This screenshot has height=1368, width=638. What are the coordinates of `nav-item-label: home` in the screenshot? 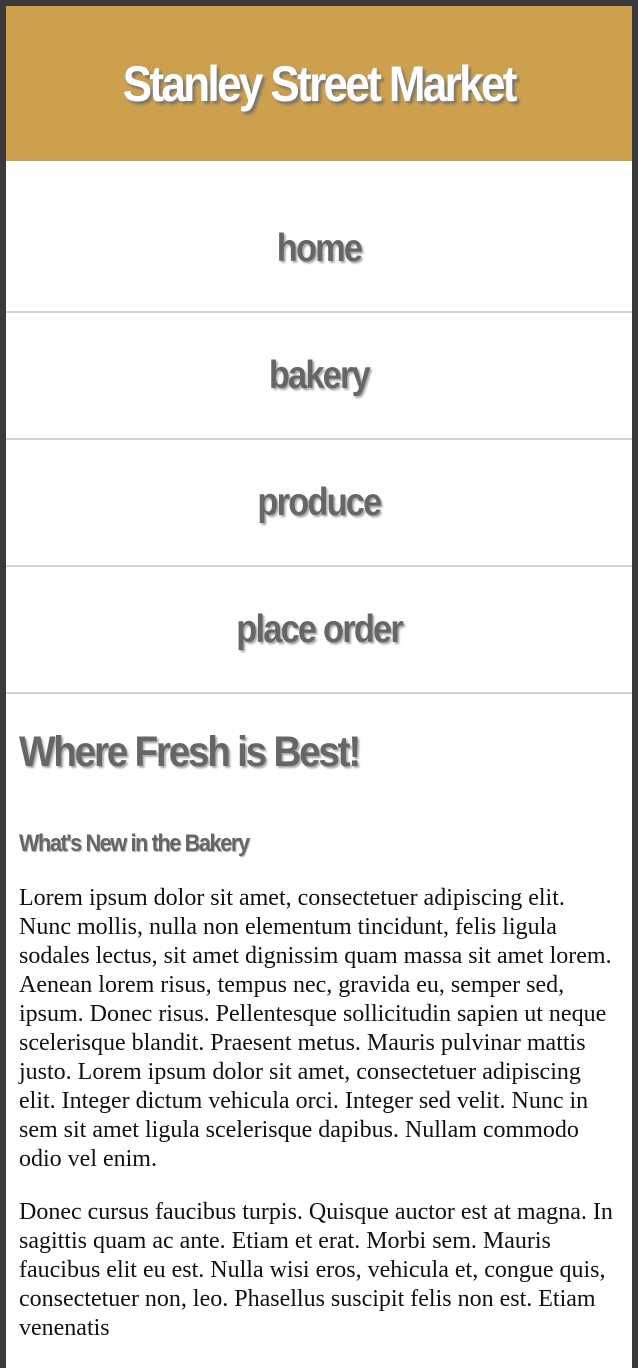 It's located at (319, 248).